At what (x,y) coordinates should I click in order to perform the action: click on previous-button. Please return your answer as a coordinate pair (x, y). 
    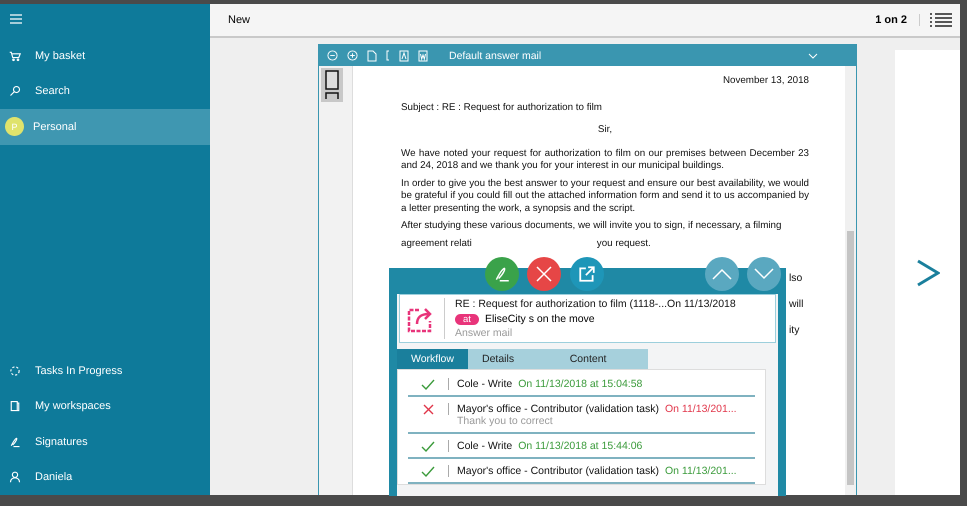
    Looking at the image, I should click on (722, 274).